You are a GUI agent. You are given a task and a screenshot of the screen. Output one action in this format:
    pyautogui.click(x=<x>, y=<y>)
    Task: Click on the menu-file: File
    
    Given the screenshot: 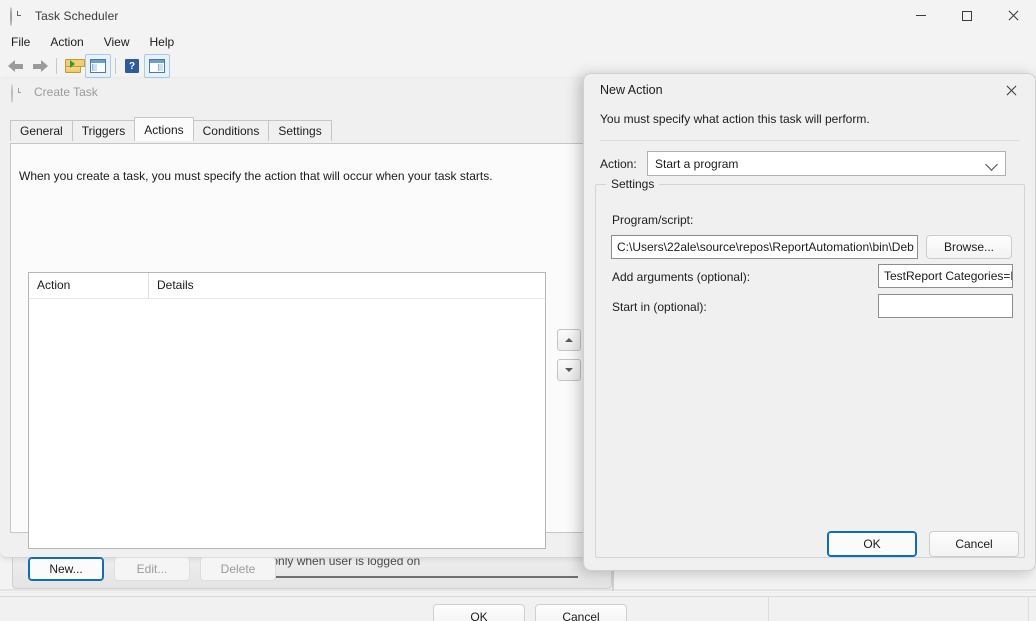 What is the action you would take?
    pyautogui.click(x=20, y=42)
    